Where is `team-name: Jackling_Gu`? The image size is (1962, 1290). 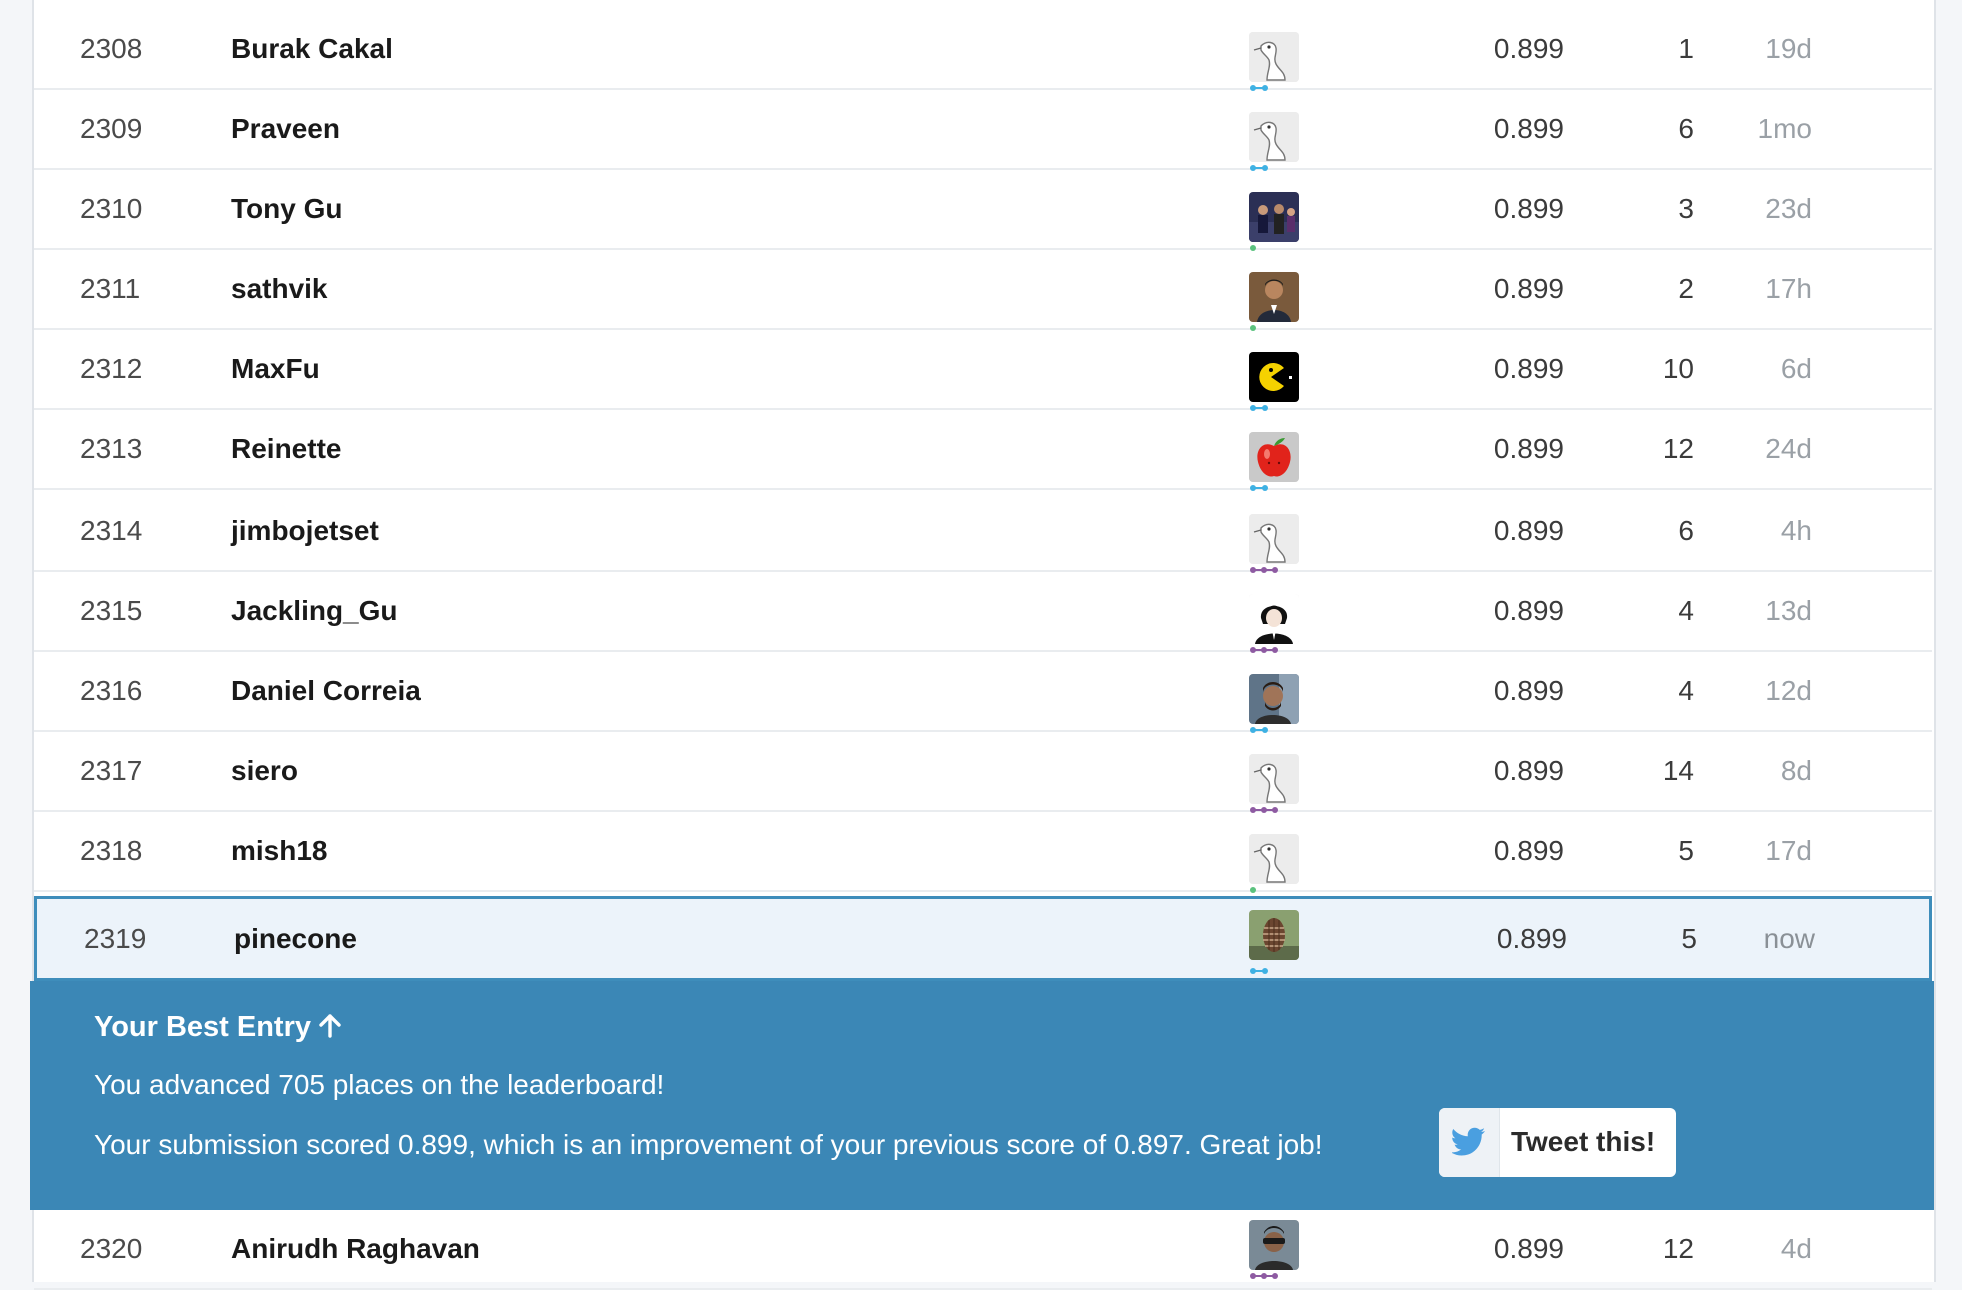 team-name: Jackling_Gu is located at coordinates (681, 611).